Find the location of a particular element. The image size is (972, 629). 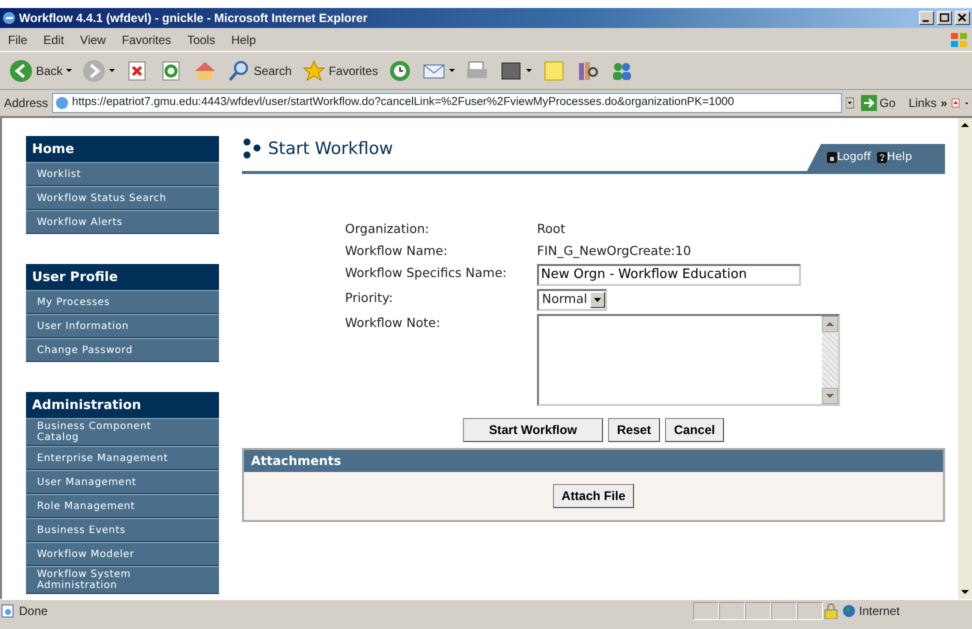

sidebar-link: User Information is located at coordinates (122, 326).